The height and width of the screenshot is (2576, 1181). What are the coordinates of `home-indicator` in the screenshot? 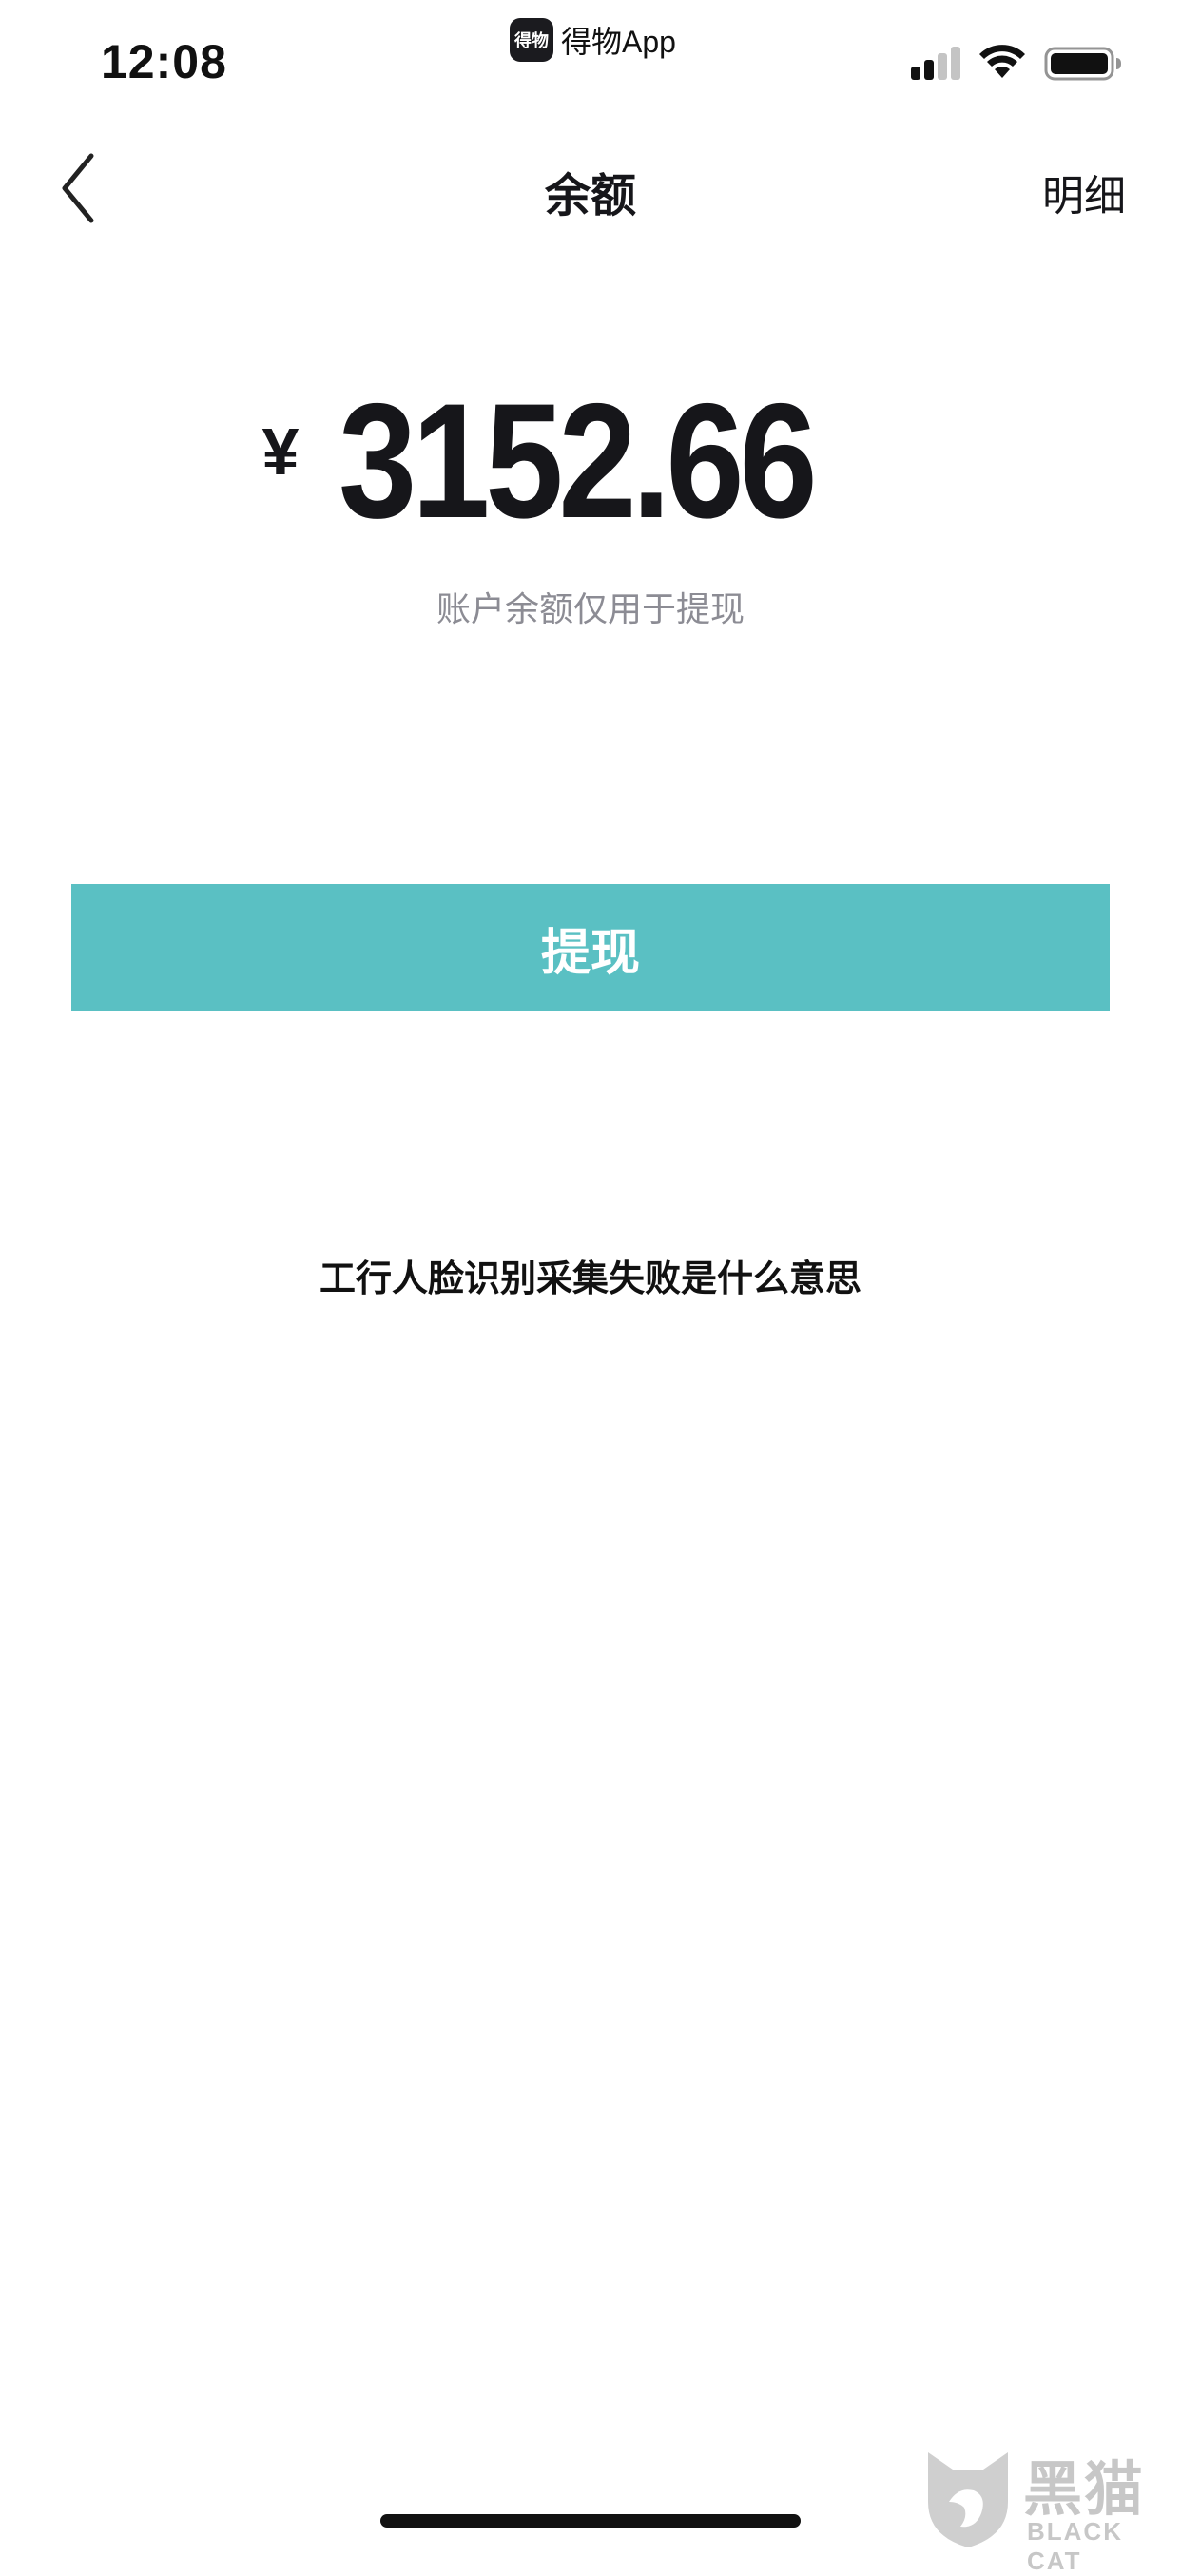 It's located at (590, 2521).